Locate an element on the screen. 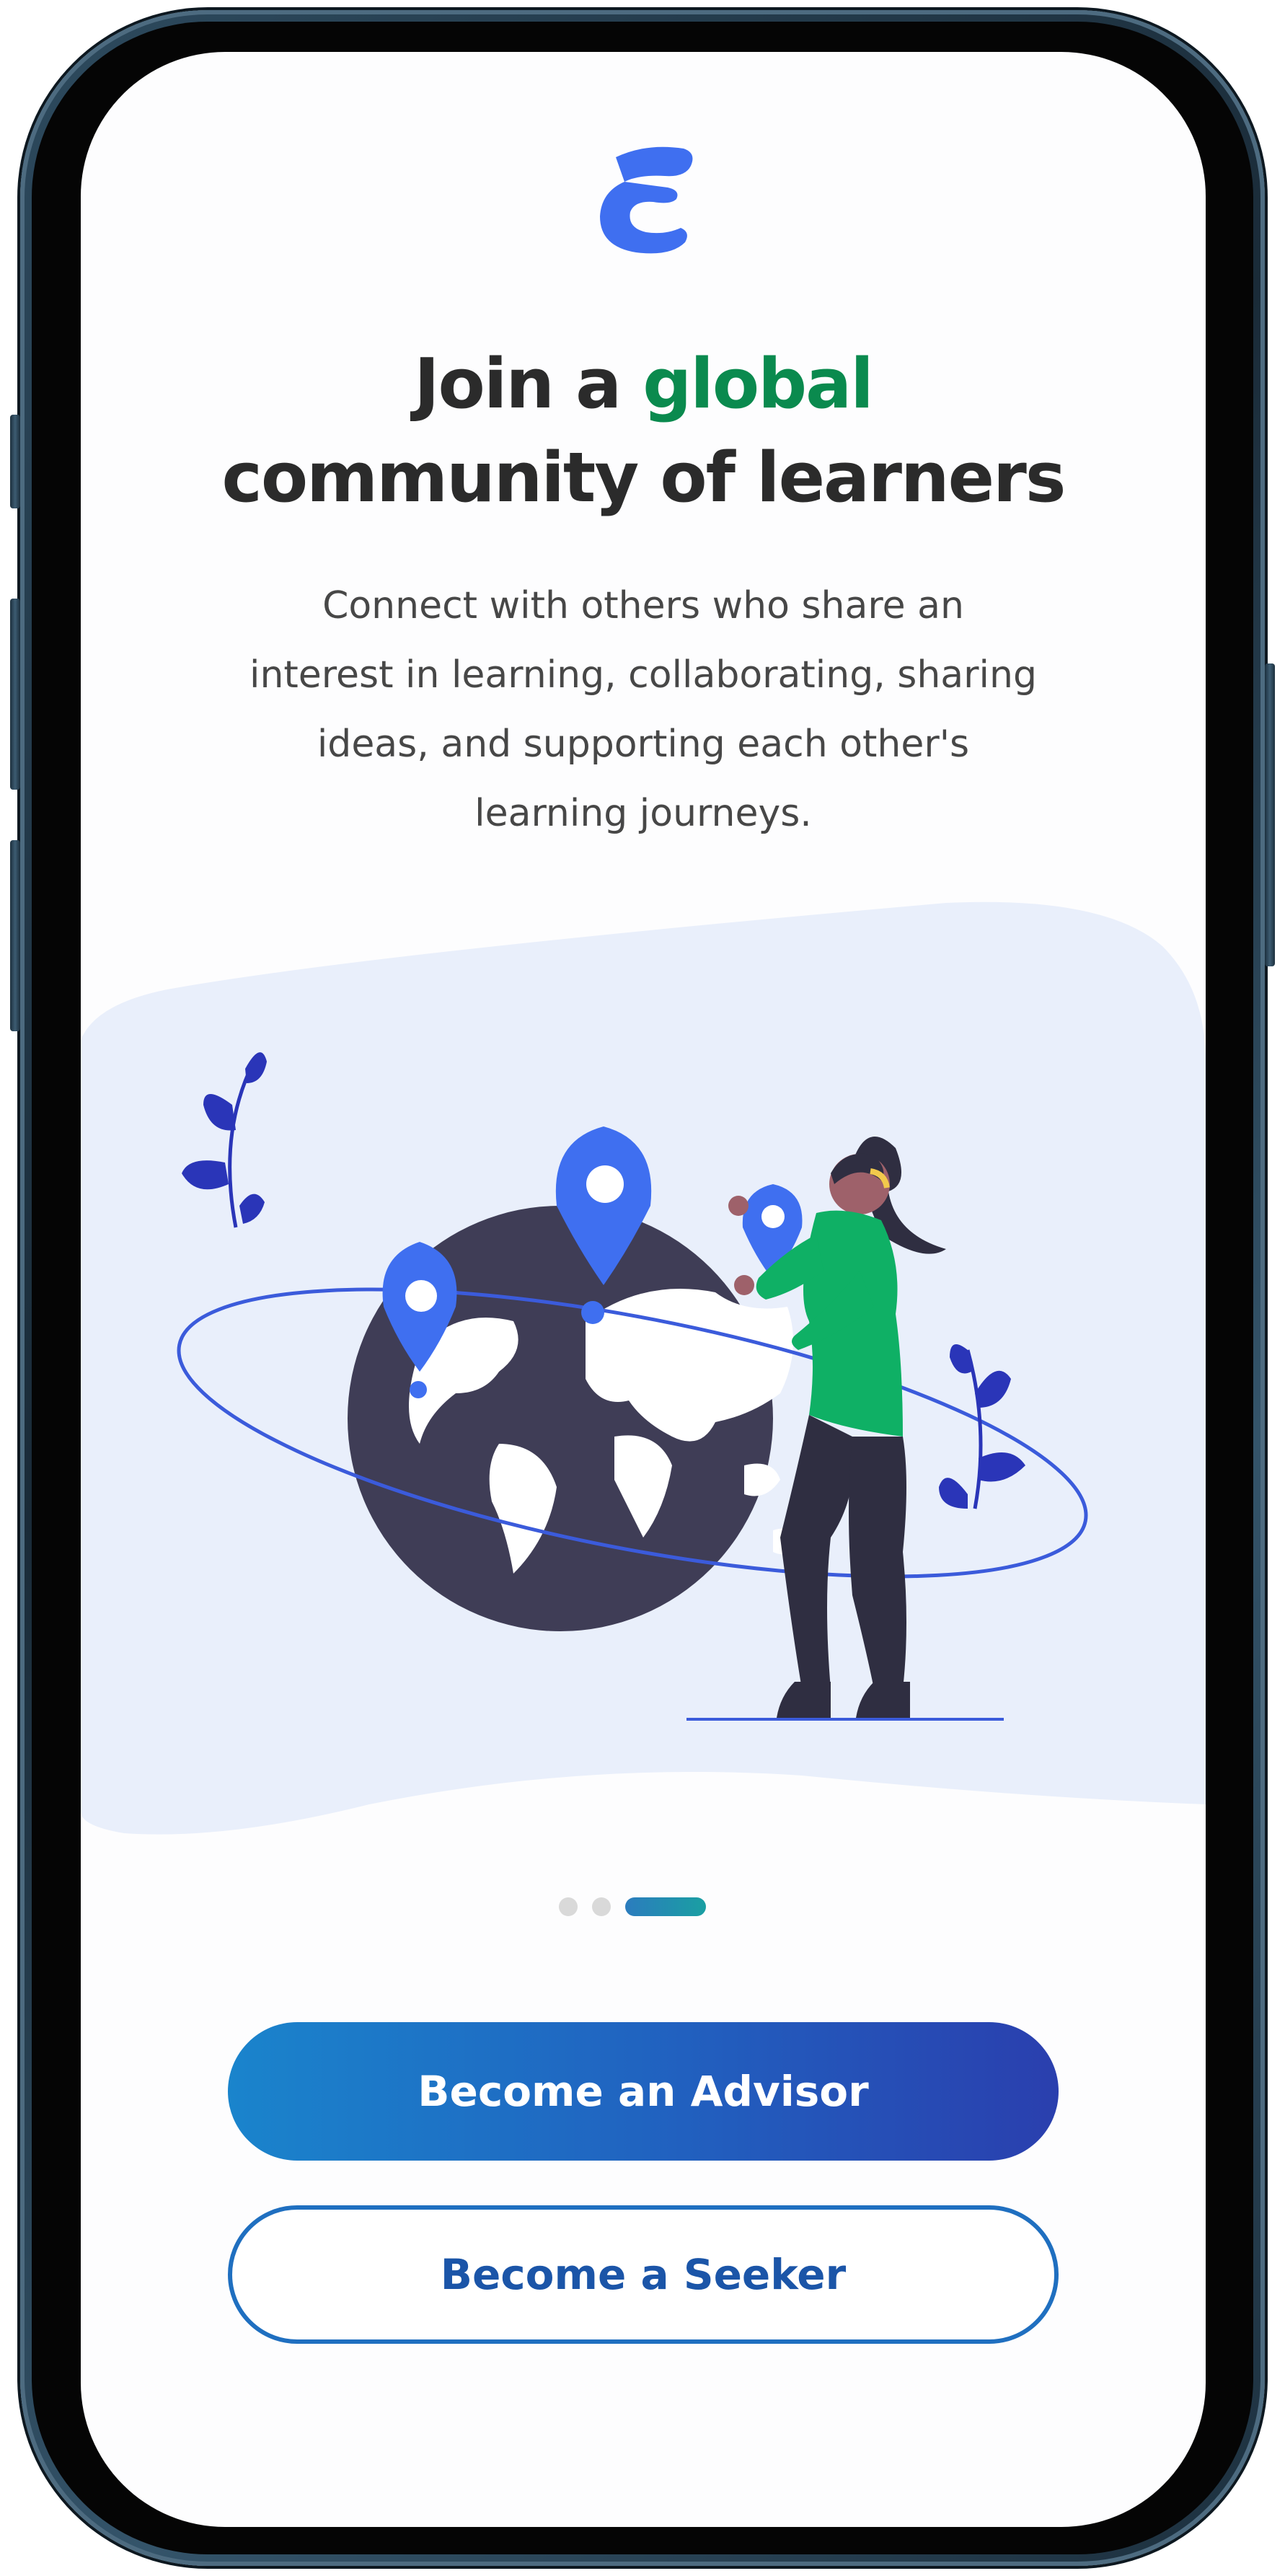  silent-switch is located at coordinates (15, 461).